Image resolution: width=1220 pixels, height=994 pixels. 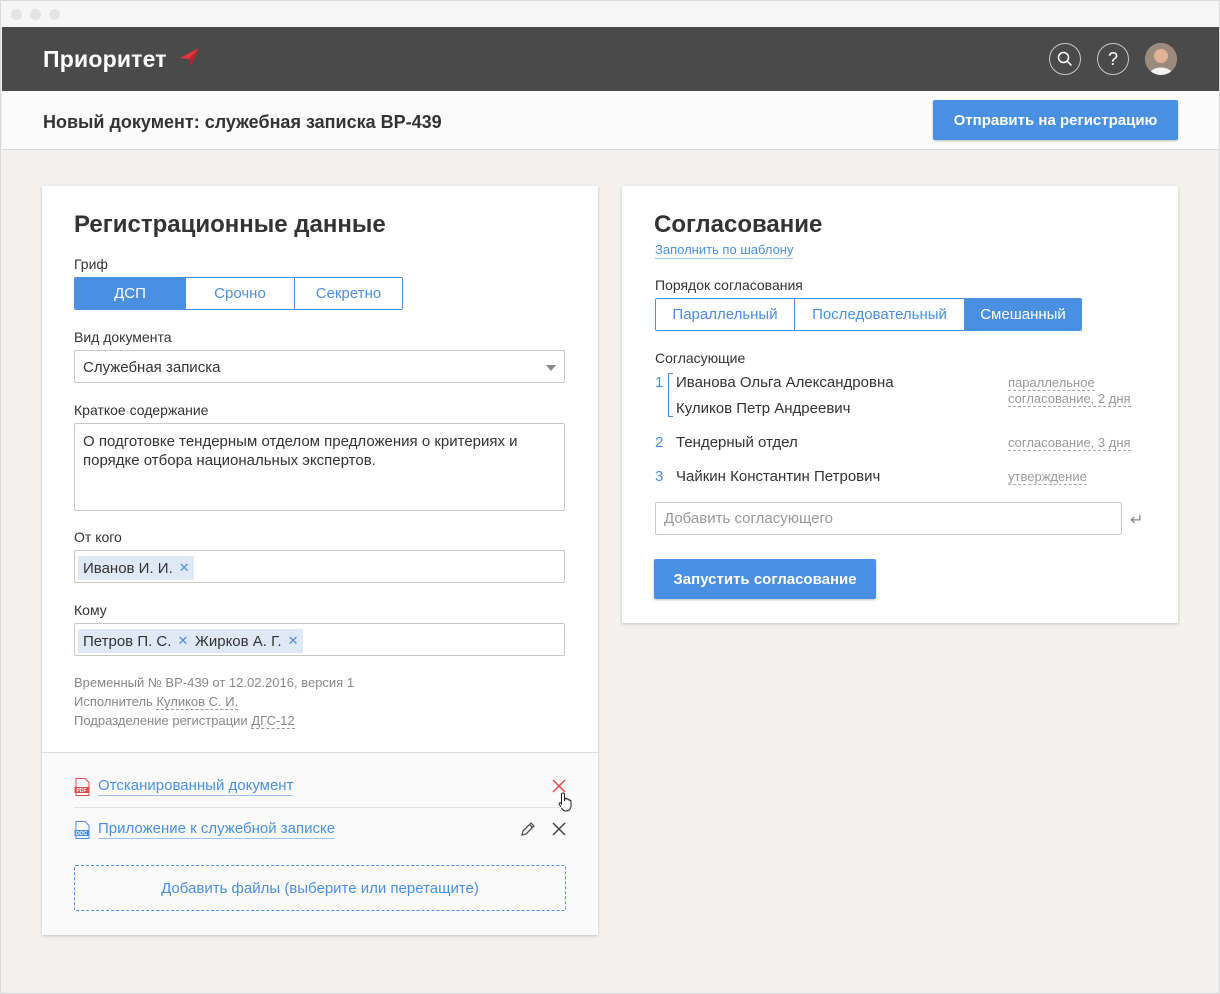 I want to click on grif-option-dsp: ДСП, so click(x=130, y=293).